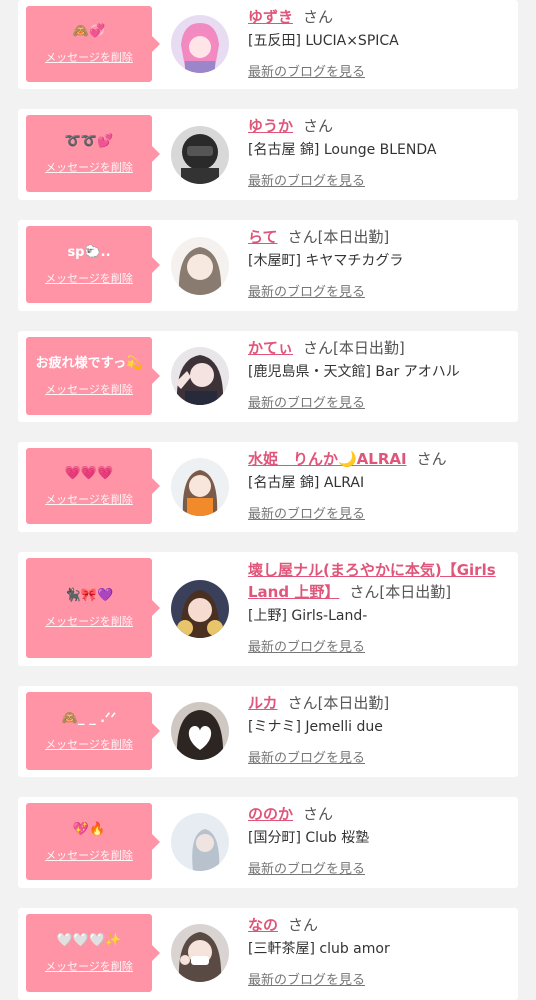 This screenshot has height=1000, width=536. I want to click on message-bubble: 🙈_ _ .ᐟᐟ メッセージを削除, so click(93, 731).